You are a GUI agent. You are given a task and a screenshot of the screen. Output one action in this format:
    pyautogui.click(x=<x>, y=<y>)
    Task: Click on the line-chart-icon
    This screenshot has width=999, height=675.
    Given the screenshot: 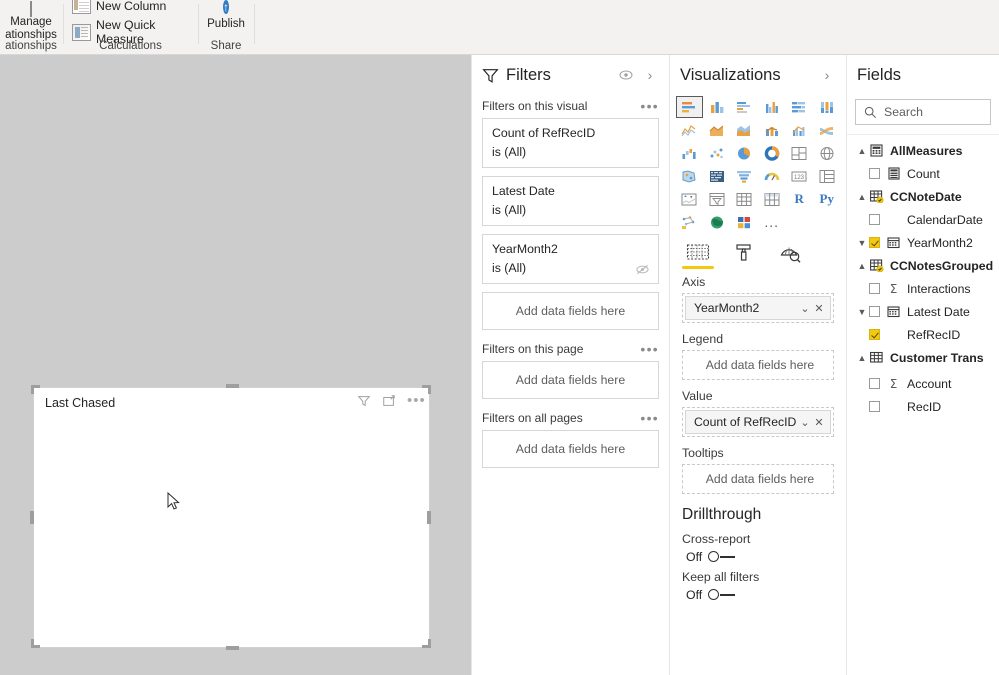 What is the action you would take?
    pyautogui.click(x=689, y=130)
    